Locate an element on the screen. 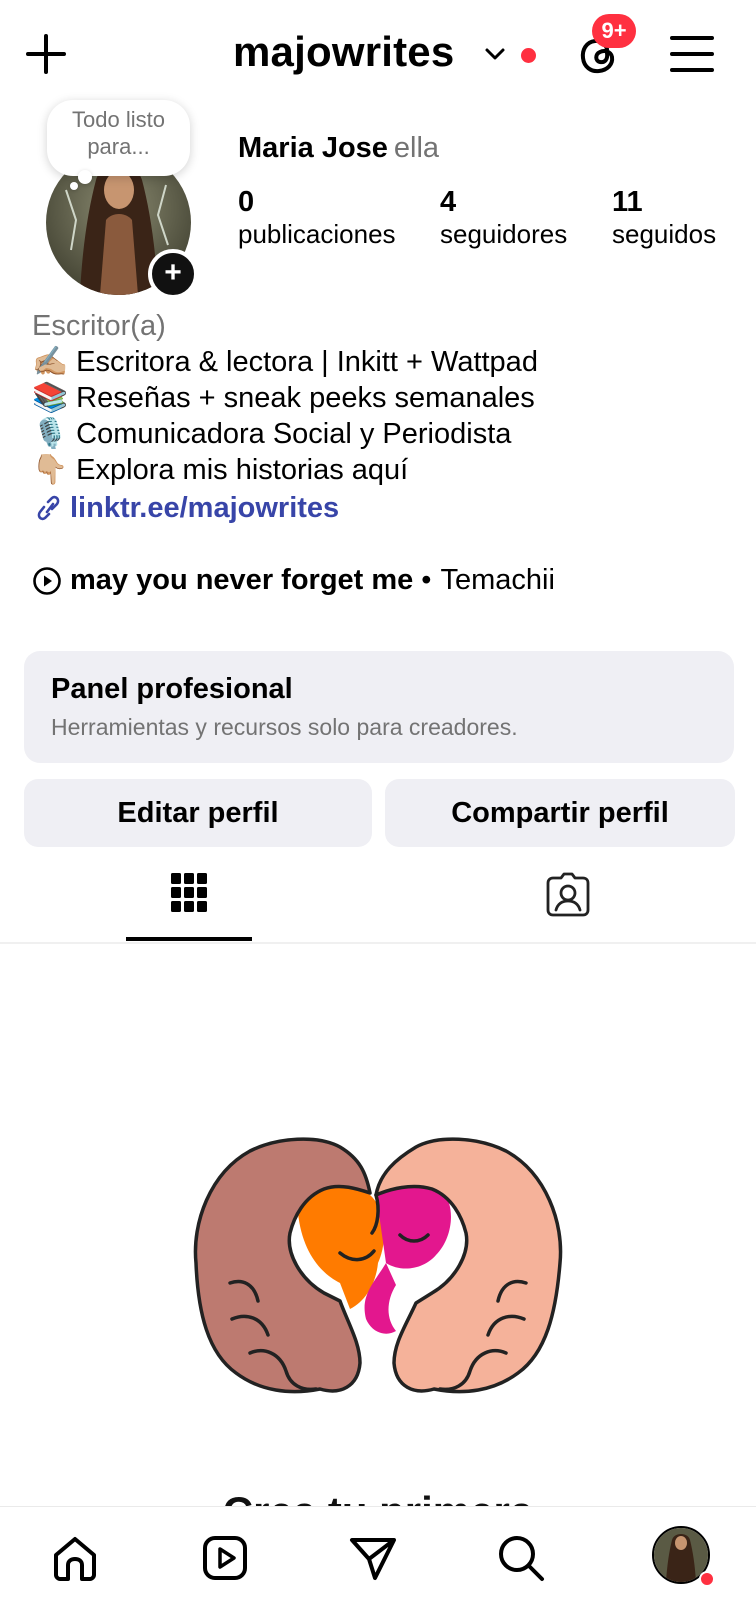  profile-notification-dot is located at coordinates (707, 1579).